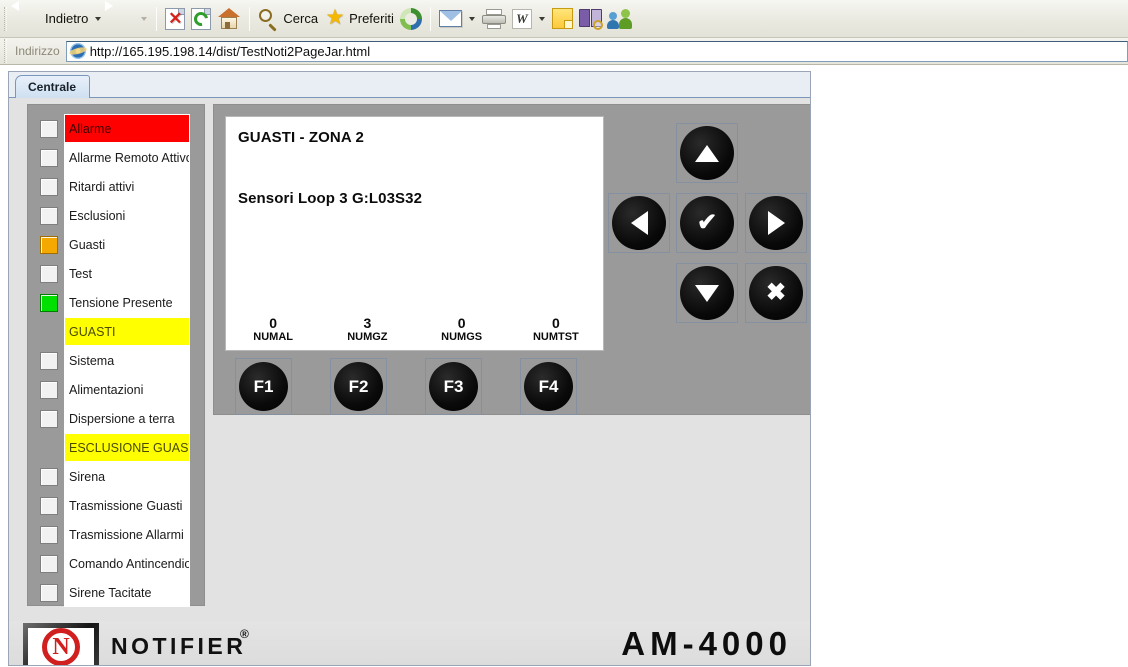  Describe the element at coordinates (450, 19) in the screenshot. I see `mail-button` at that location.